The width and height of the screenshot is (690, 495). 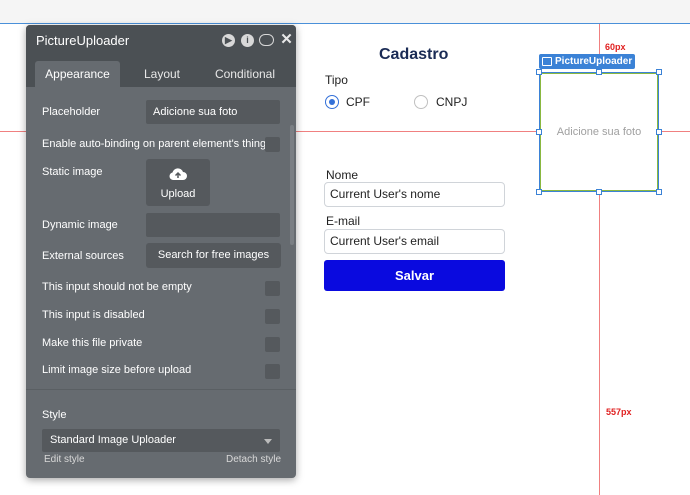 I want to click on resize-handle-bottom, so click(x=599, y=192).